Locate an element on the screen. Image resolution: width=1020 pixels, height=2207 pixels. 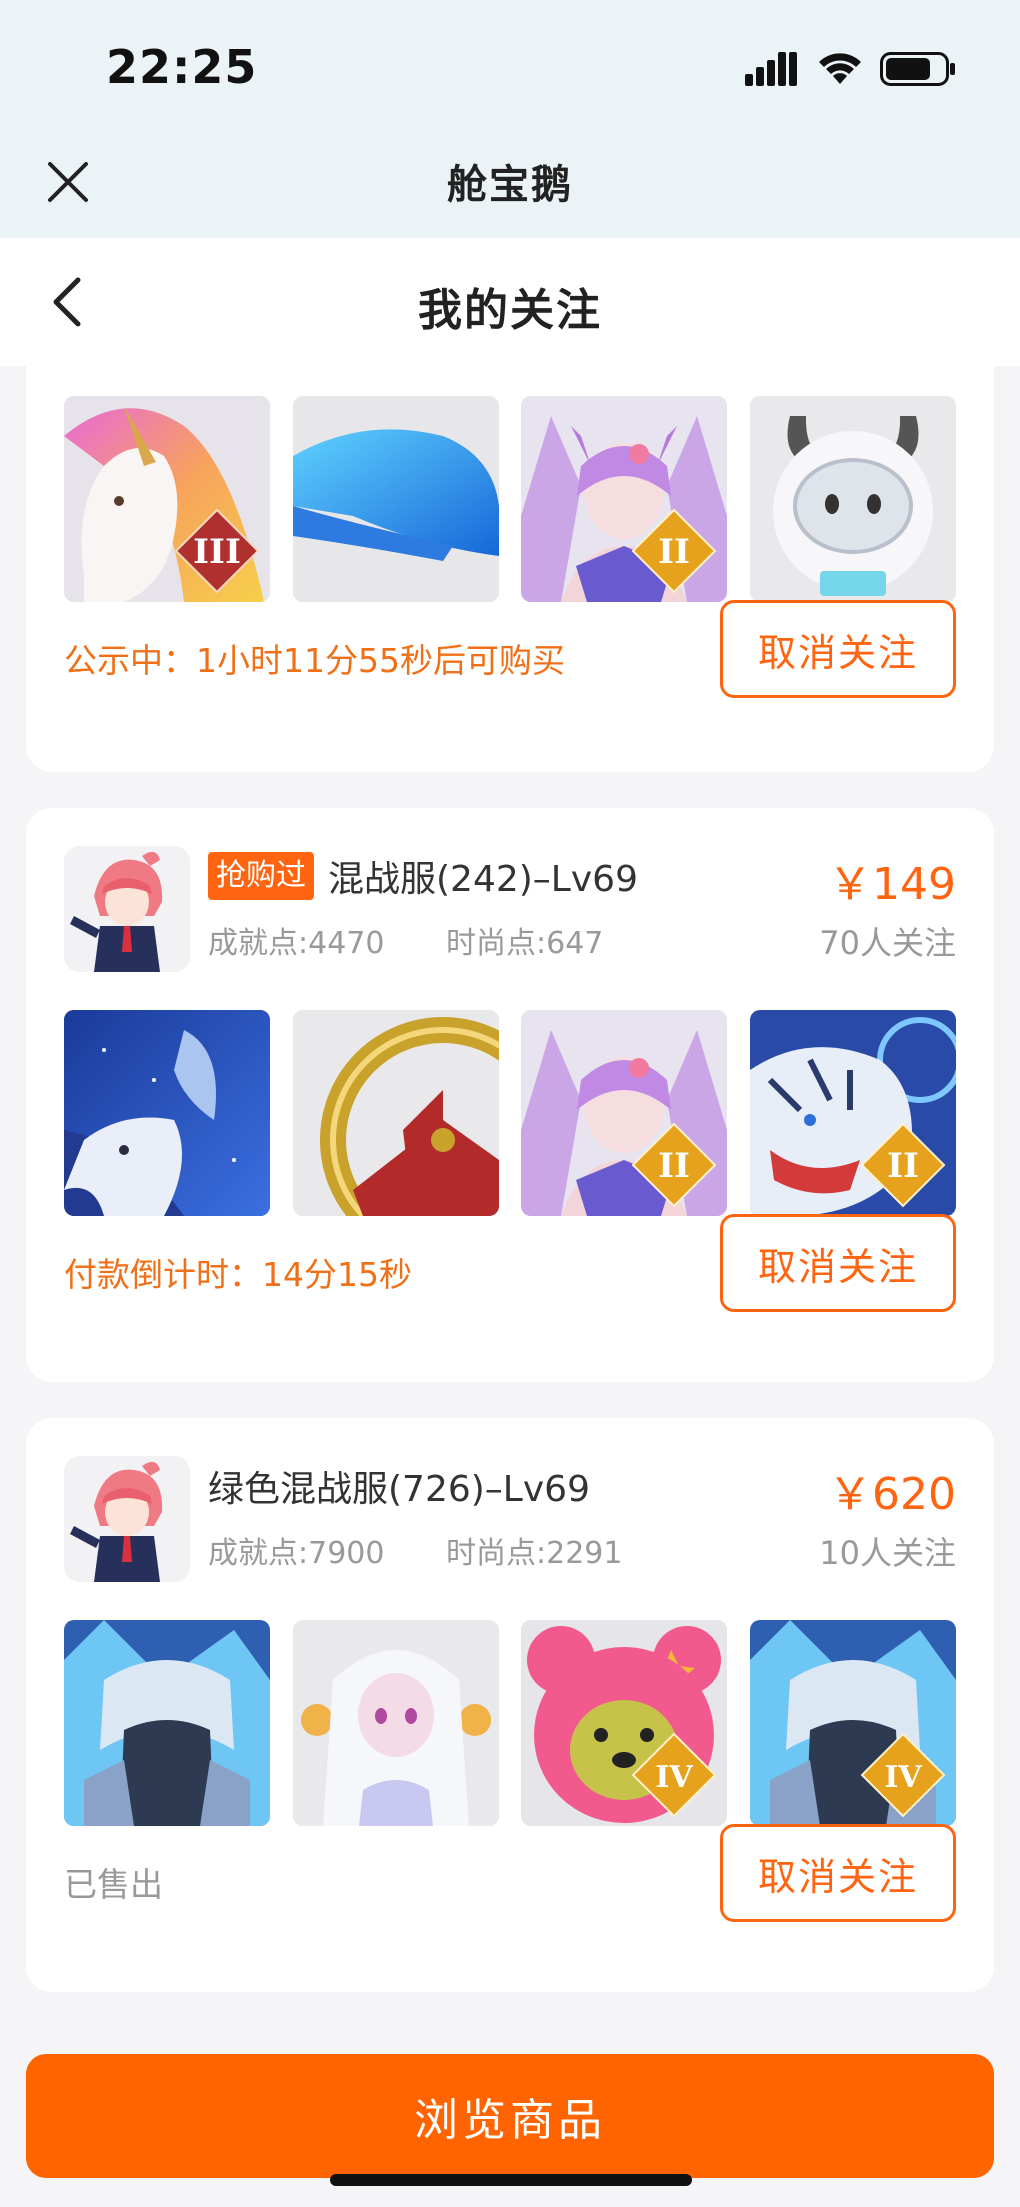
golden-ring-emblem-icon is located at coordinates (395, 1113).